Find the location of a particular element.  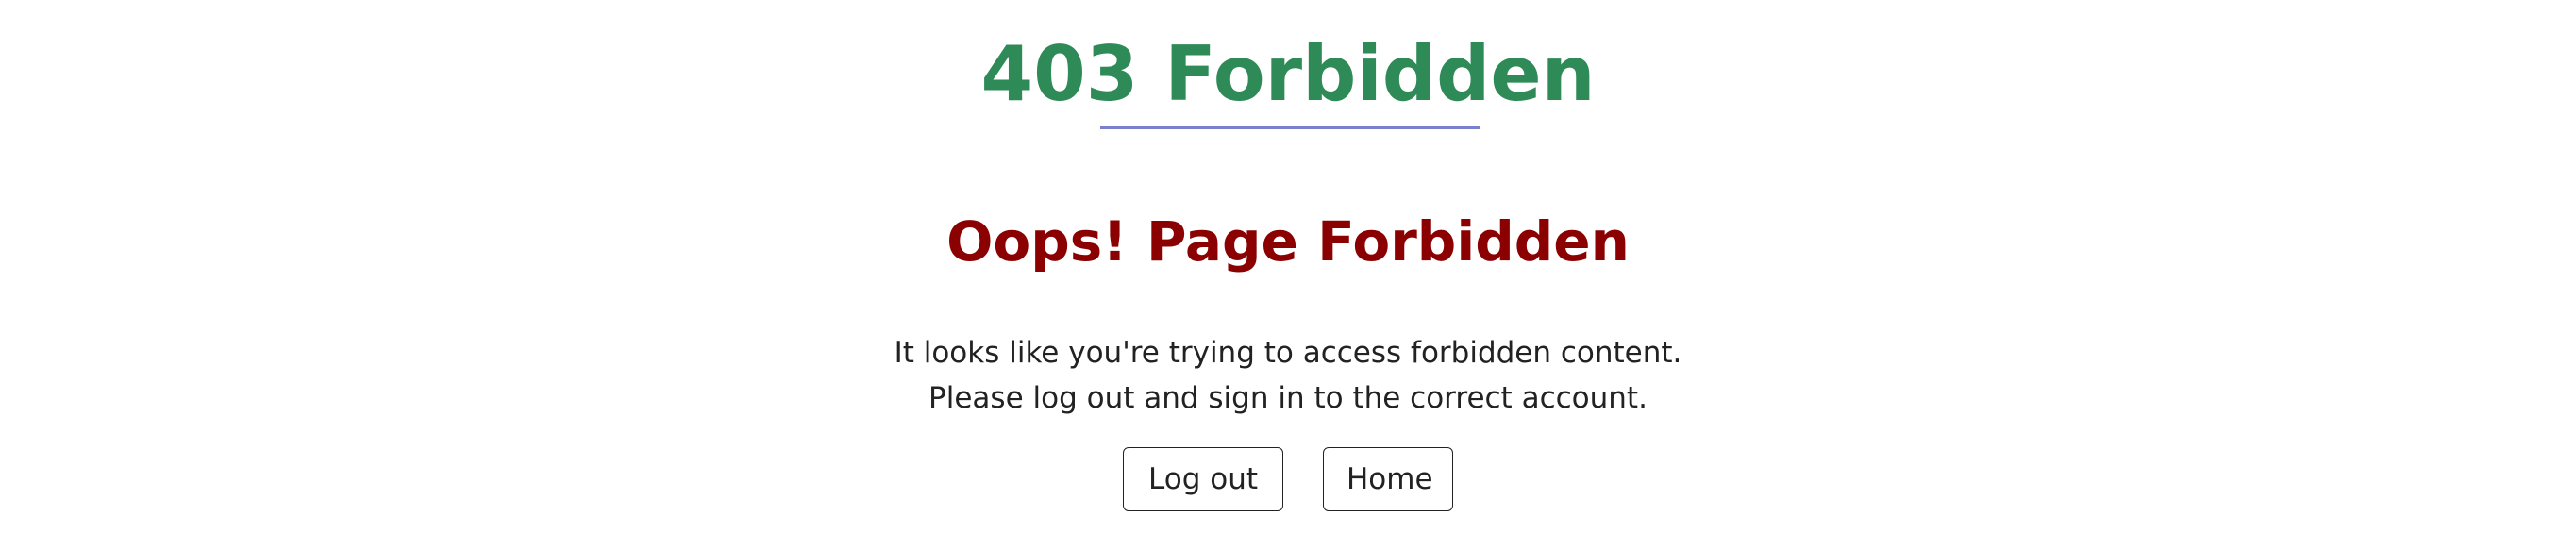

logout-button: Log out is located at coordinates (1203, 479).